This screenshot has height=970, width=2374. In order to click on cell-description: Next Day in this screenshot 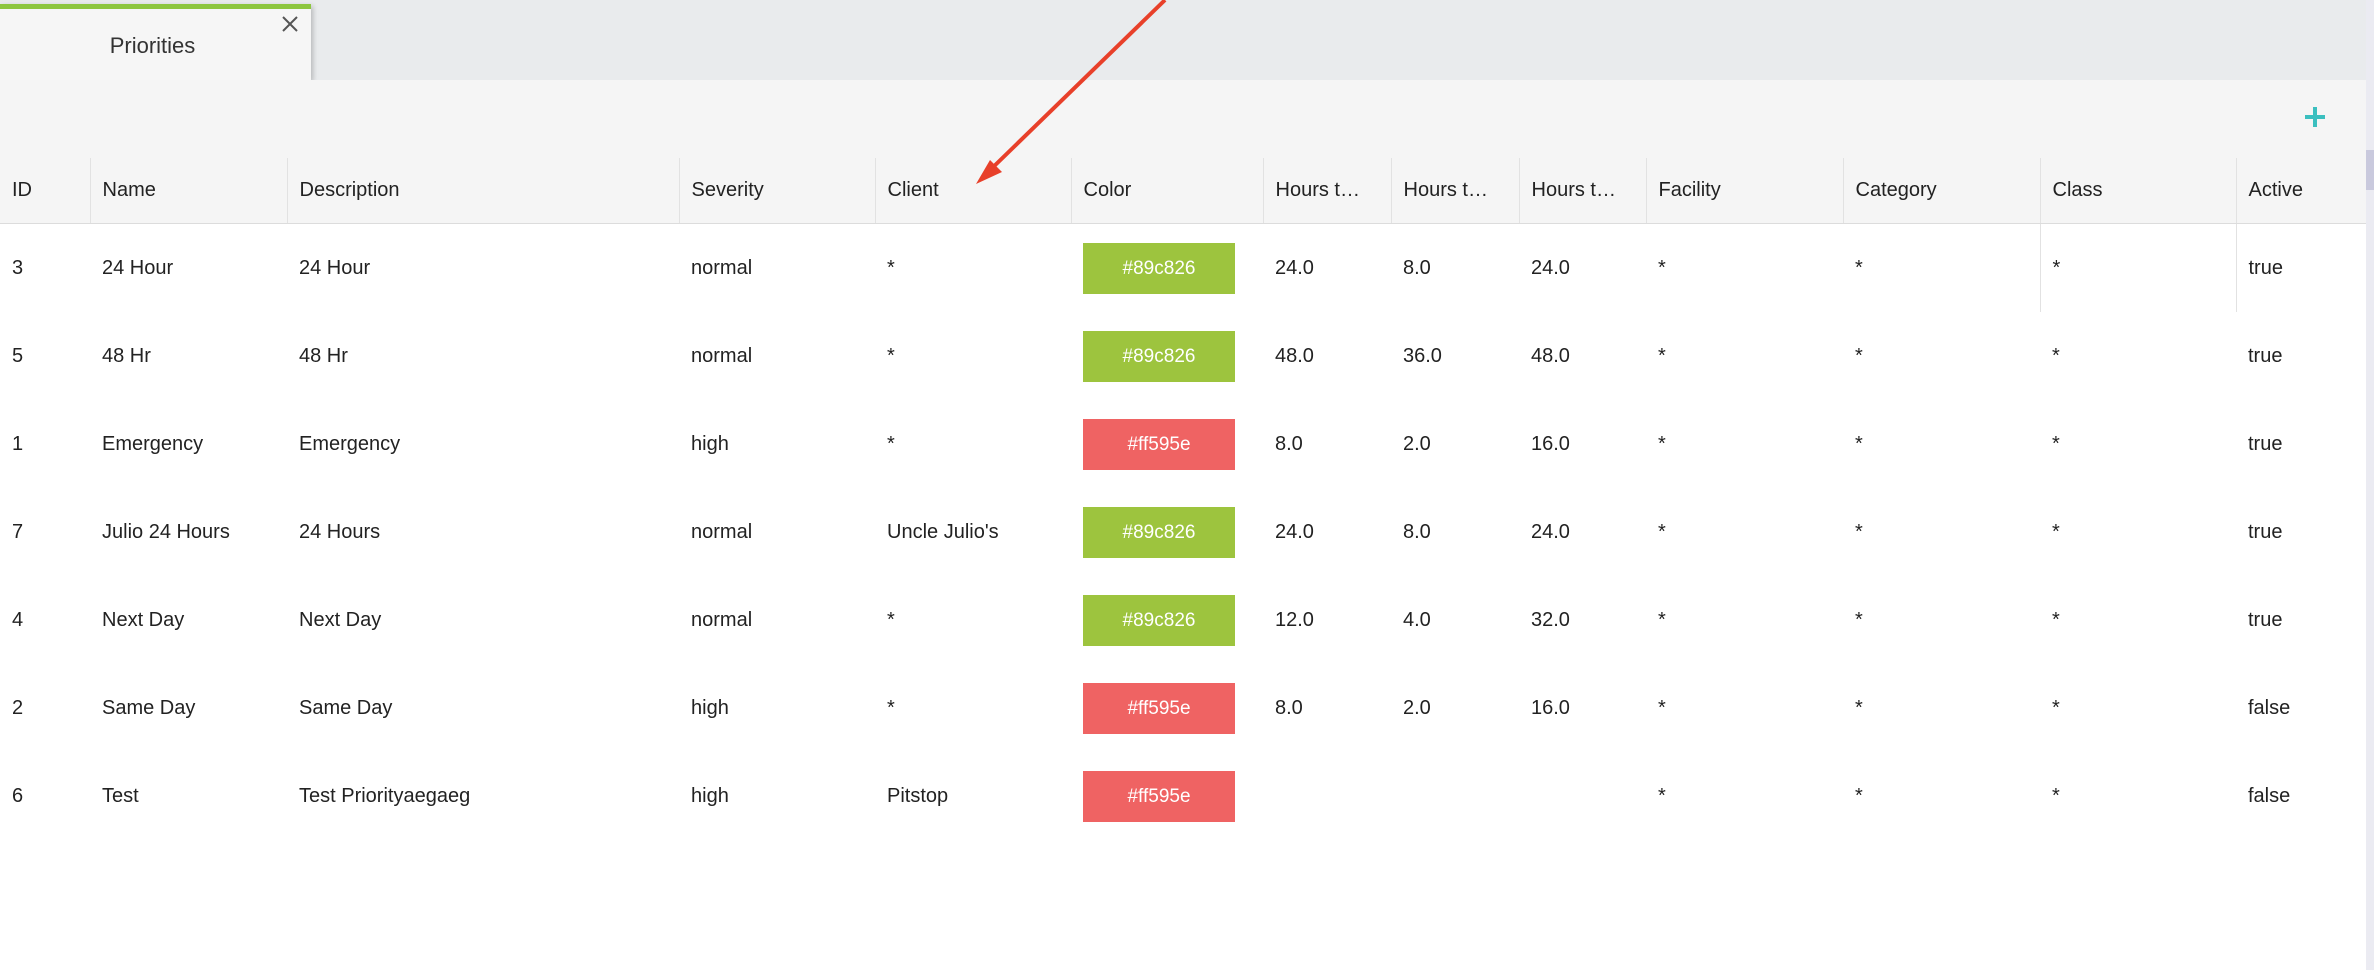, I will do `click(340, 619)`.